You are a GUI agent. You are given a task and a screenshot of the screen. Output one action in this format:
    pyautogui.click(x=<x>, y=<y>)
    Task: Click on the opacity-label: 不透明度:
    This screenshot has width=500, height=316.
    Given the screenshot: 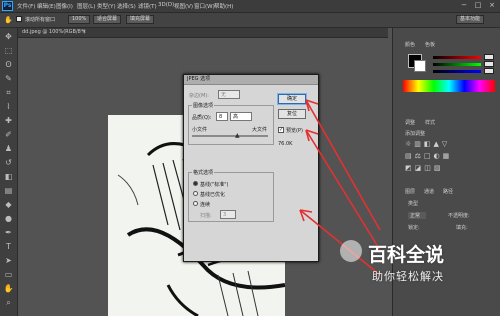 What is the action you would take?
    pyautogui.click(x=459, y=216)
    